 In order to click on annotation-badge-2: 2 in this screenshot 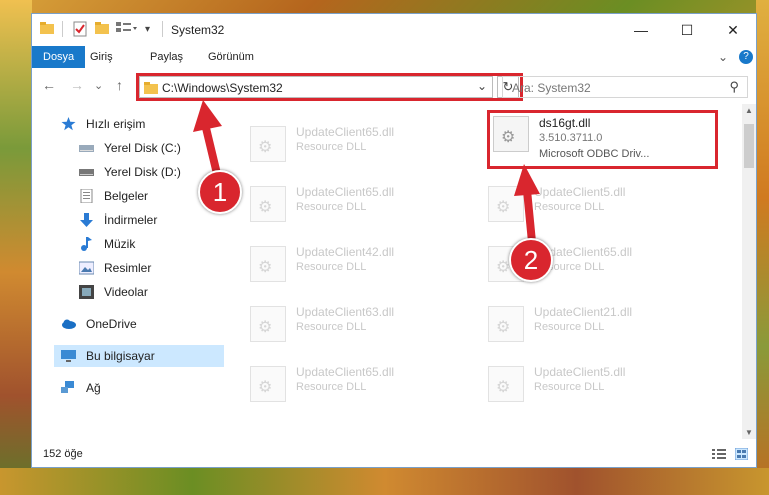, I will do `click(531, 260)`.